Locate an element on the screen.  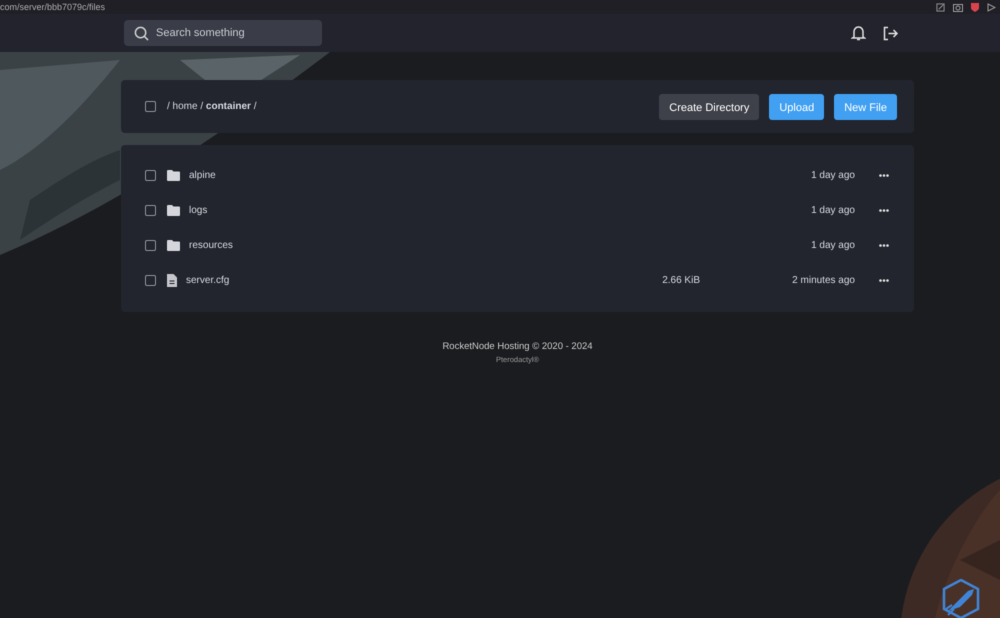
file-size: 2.66 KiB is located at coordinates (680, 281).